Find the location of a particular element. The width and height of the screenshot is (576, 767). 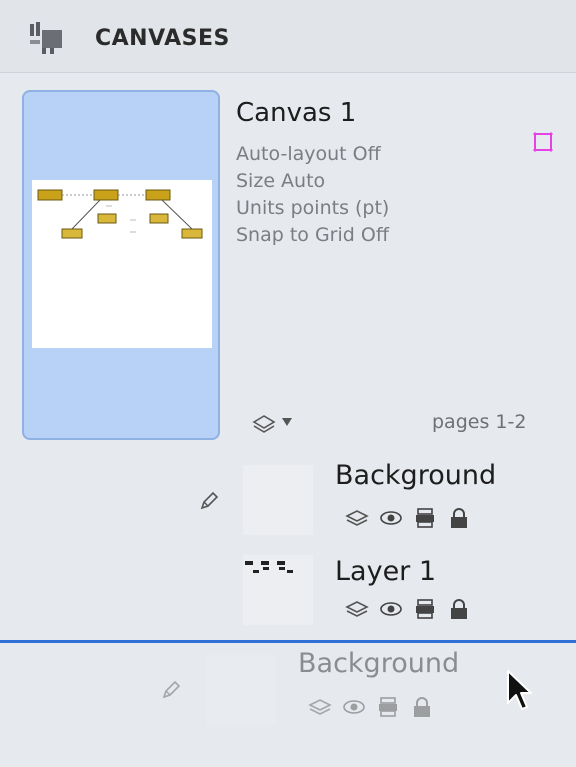

drag-ghost-name: Background is located at coordinates (379, 663).